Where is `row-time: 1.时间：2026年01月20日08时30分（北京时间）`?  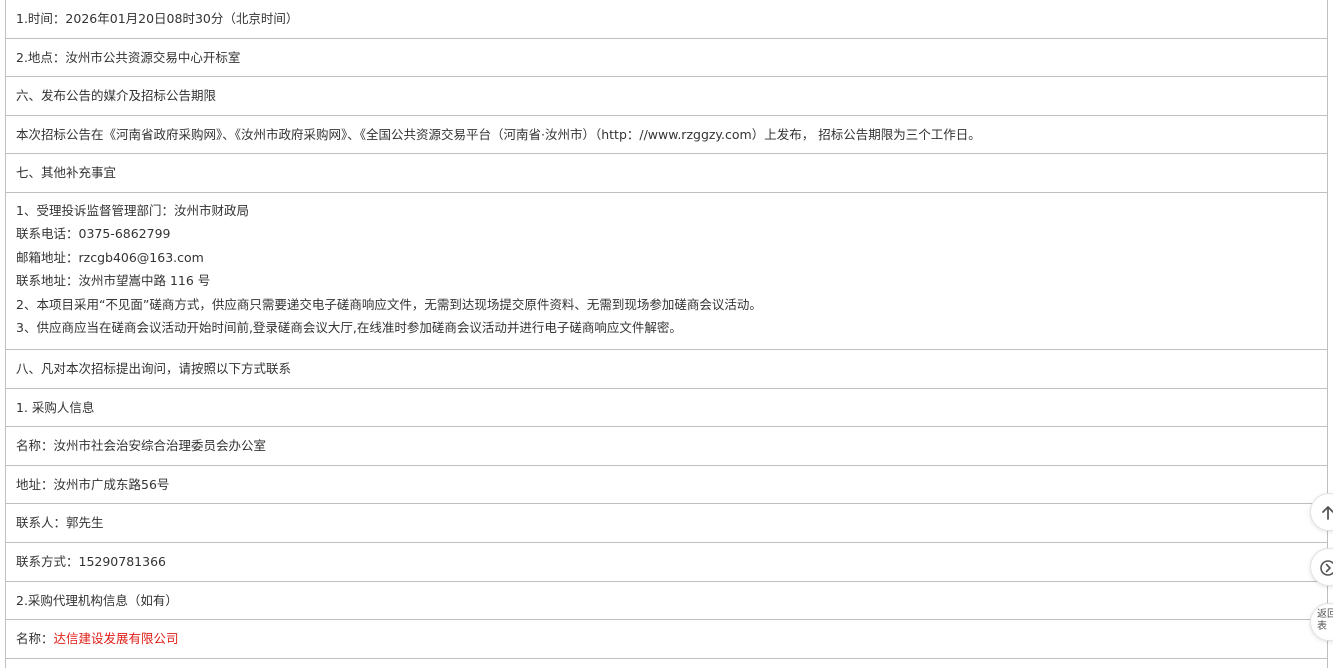
row-time: 1.时间：2026年01月20日08时30分（北京时间） is located at coordinates (666, 19).